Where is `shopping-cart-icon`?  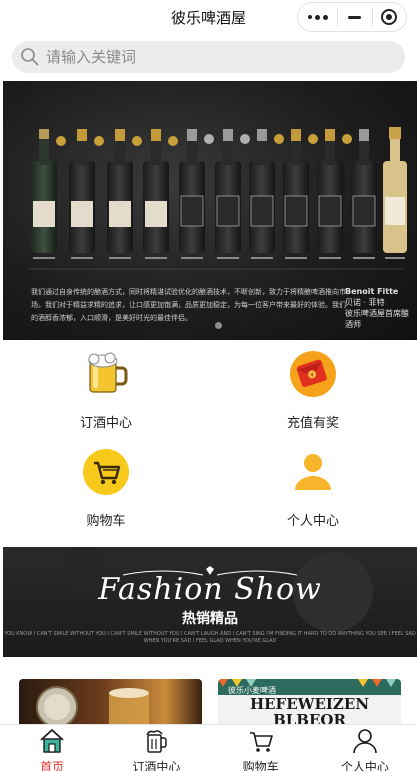
shopping-cart-icon is located at coordinates (106, 472).